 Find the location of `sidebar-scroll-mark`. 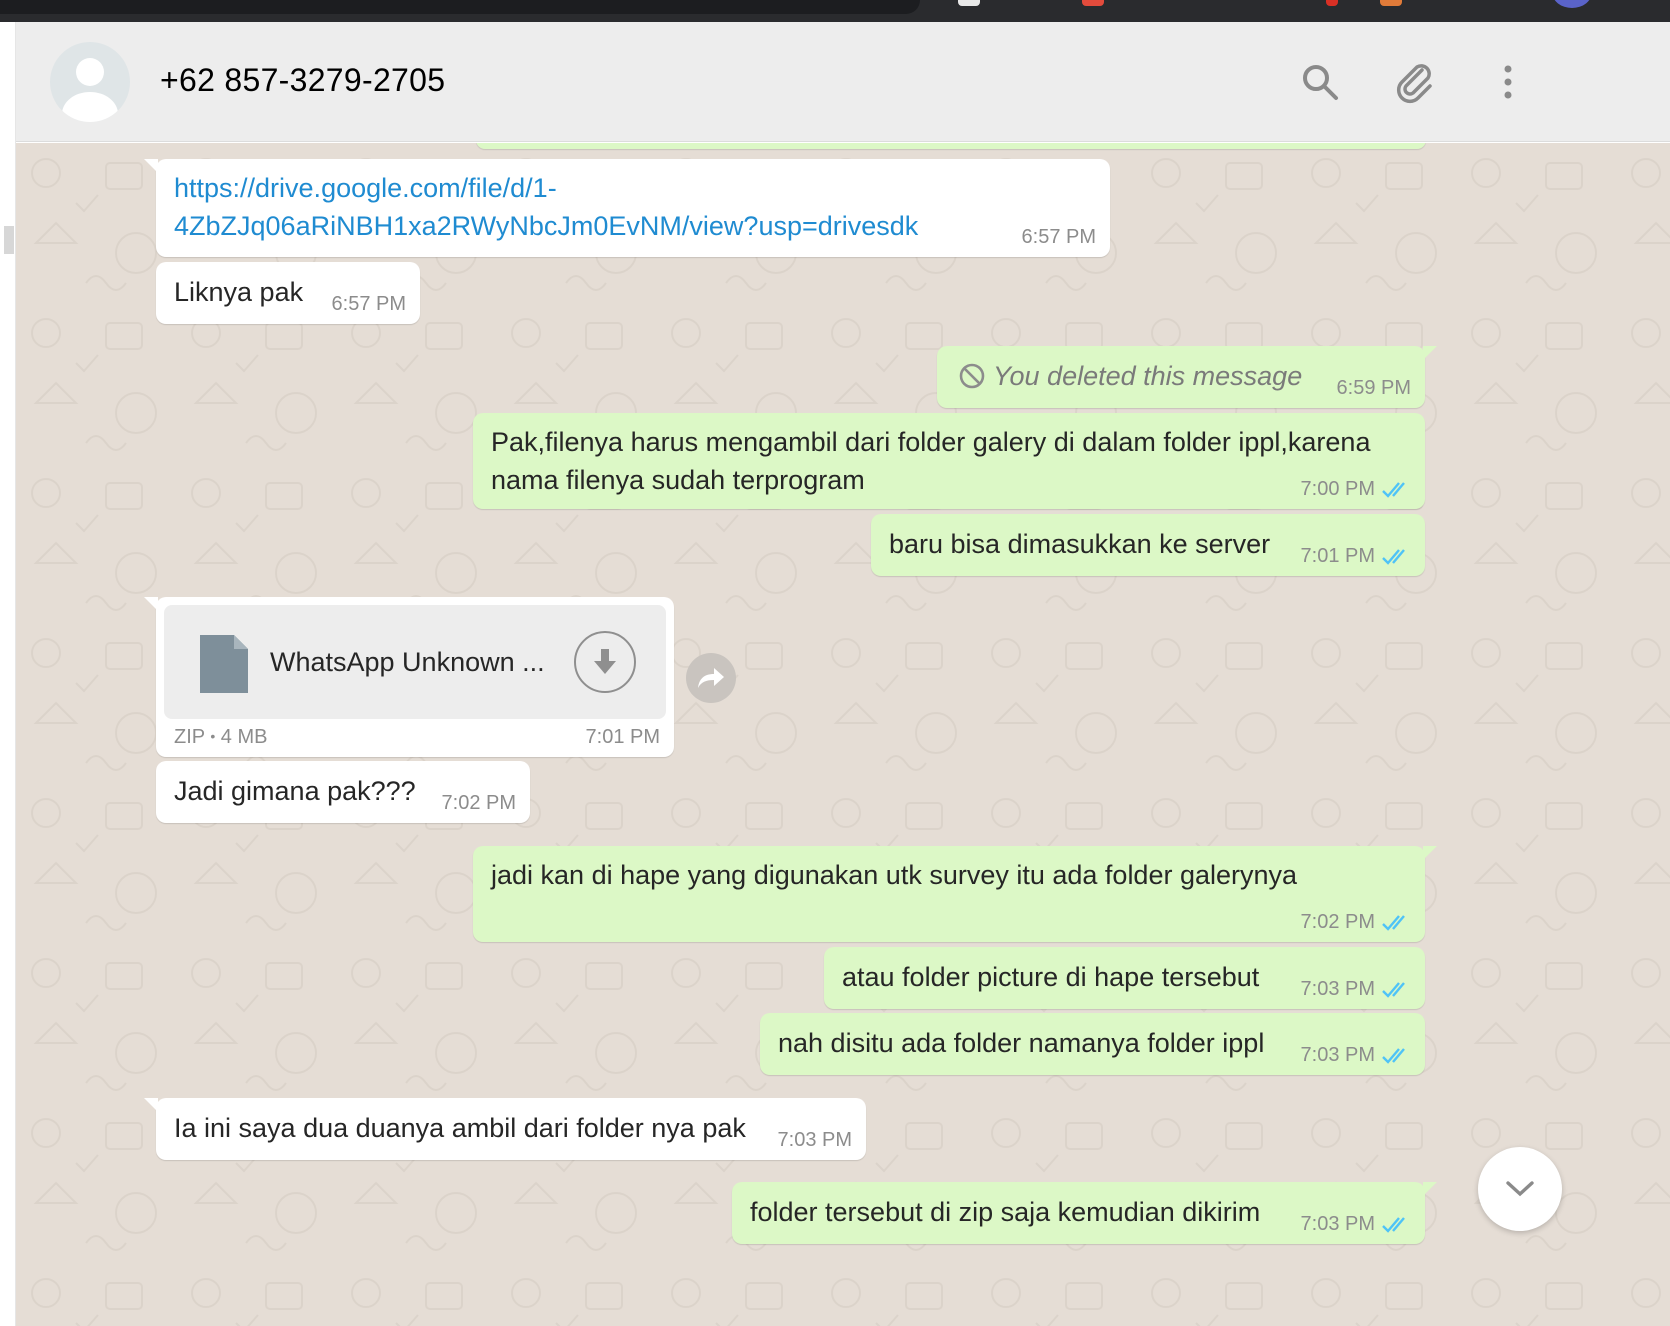

sidebar-scroll-mark is located at coordinates (9, 240).